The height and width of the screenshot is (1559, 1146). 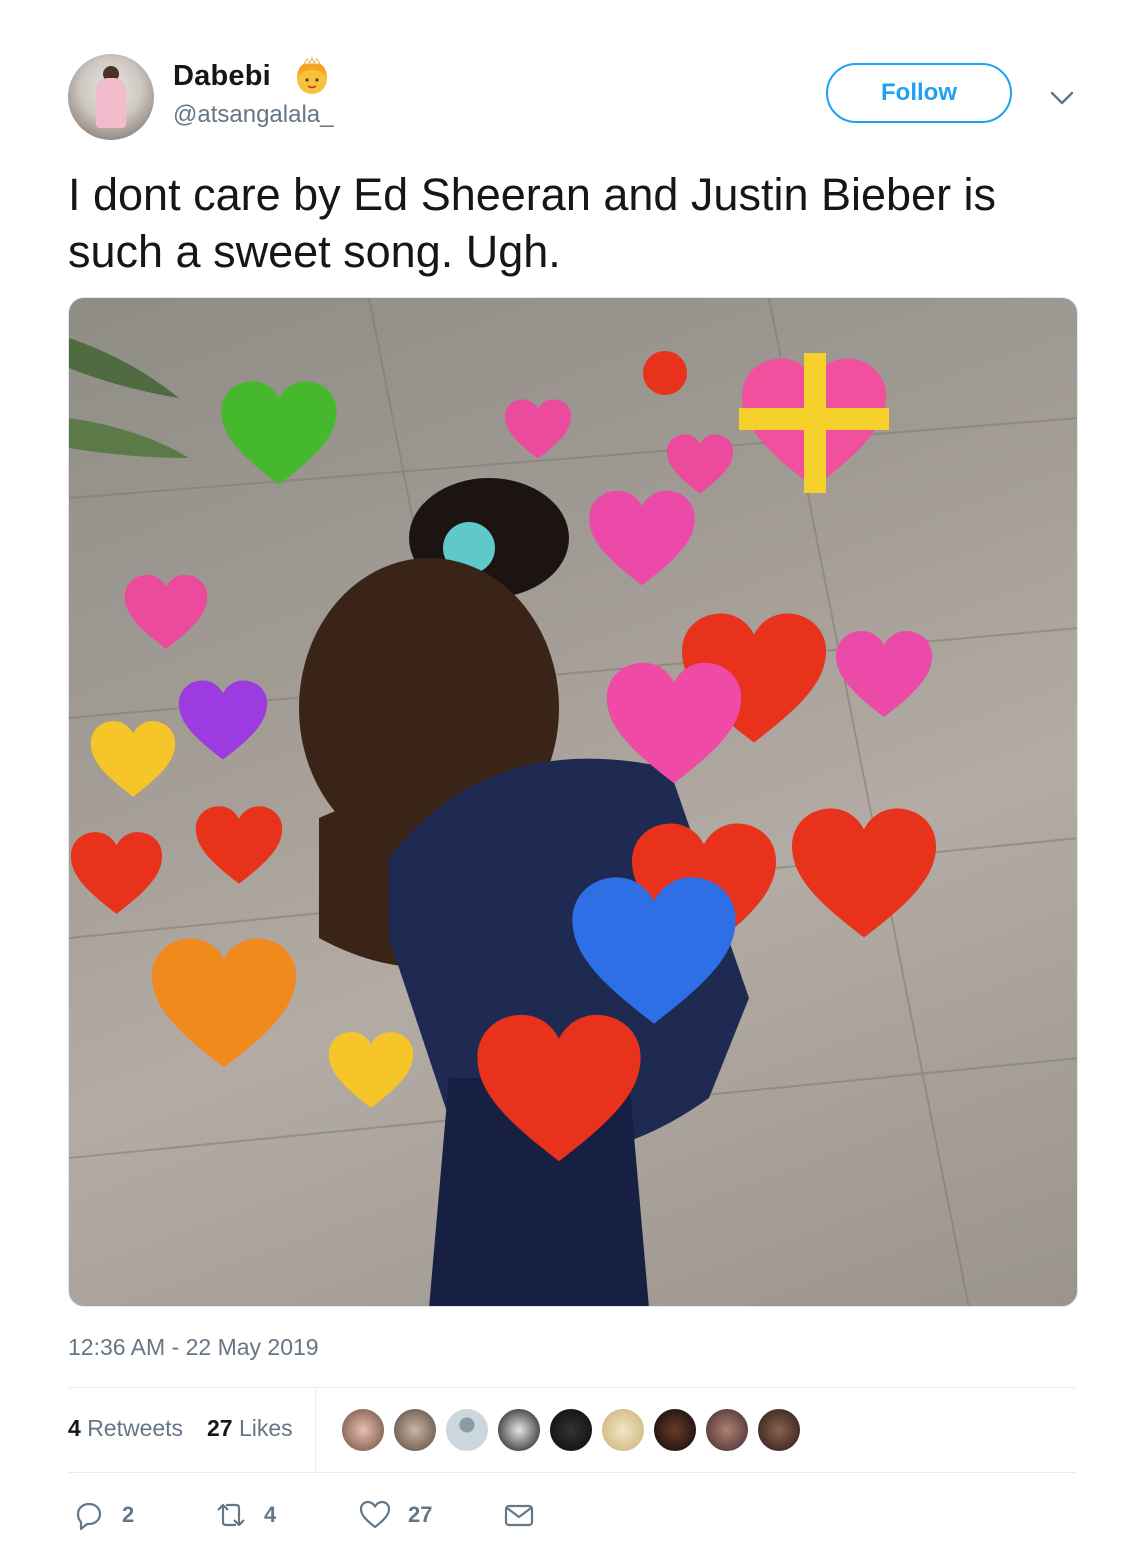 I want to click on liker-avatars, so click(x=571, y=1430).